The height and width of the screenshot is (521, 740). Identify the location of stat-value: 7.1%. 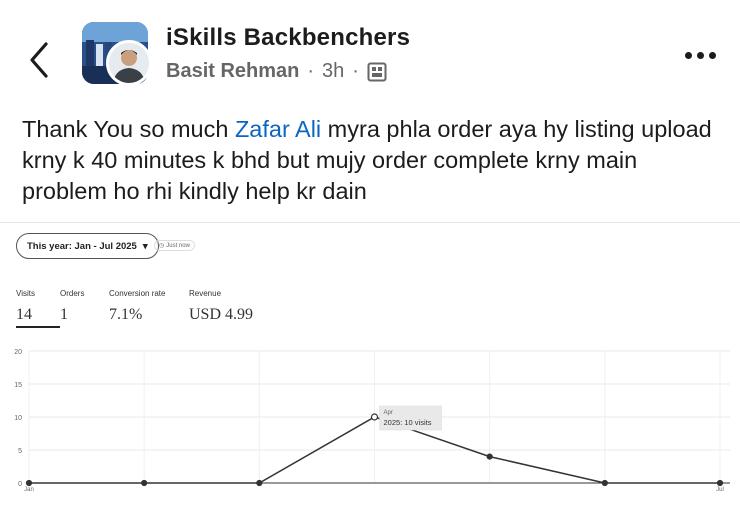
(126, 314).